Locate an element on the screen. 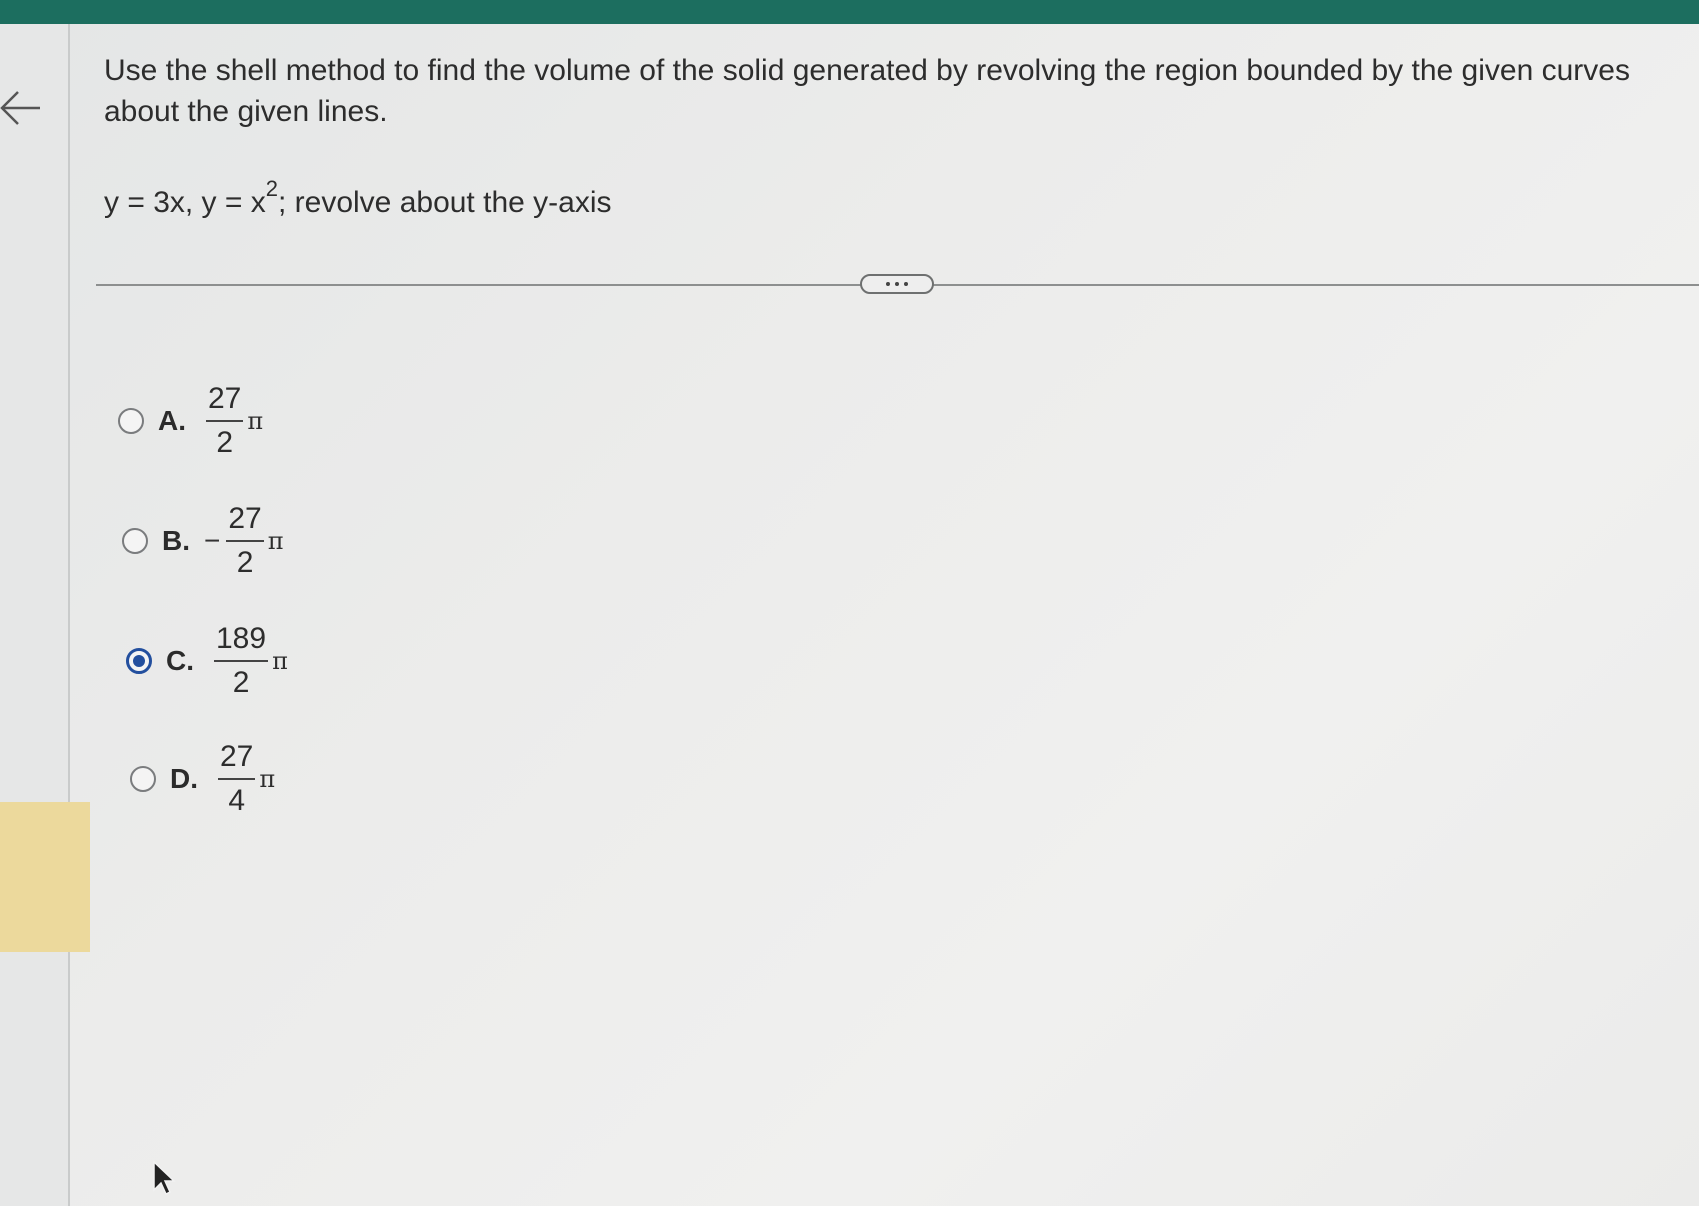 Image resolution: width=1699 pixels, height=1206 pixels. option-letter: A. is located at coordinates (172, 420).